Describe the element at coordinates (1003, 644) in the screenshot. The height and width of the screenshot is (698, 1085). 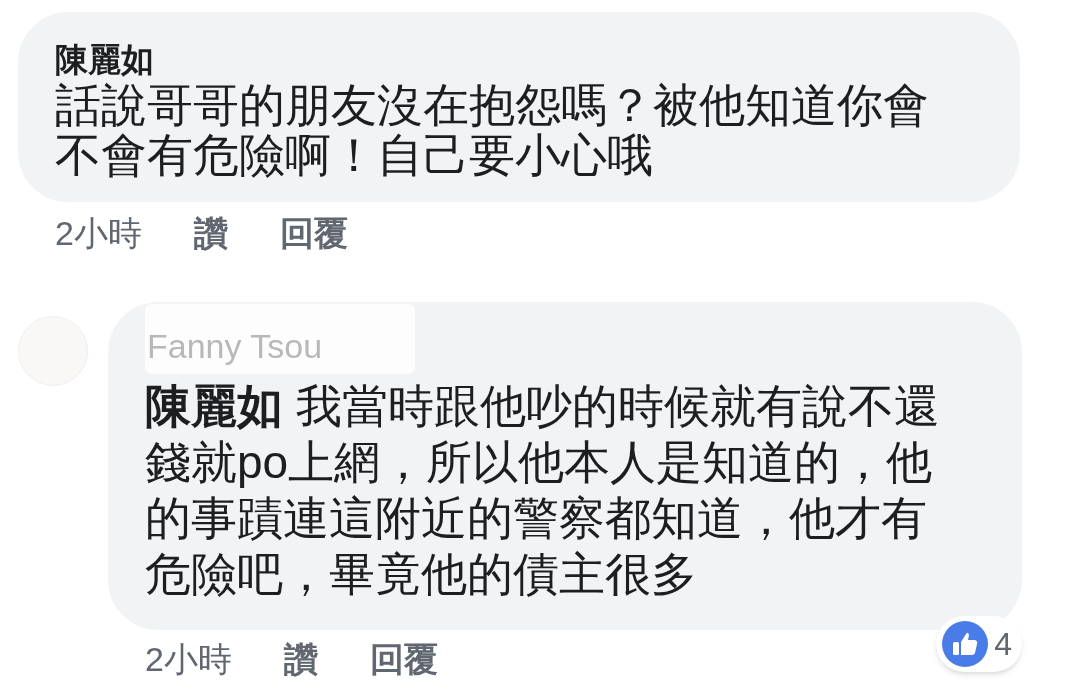
I see `reaction-count: 4` at that location.